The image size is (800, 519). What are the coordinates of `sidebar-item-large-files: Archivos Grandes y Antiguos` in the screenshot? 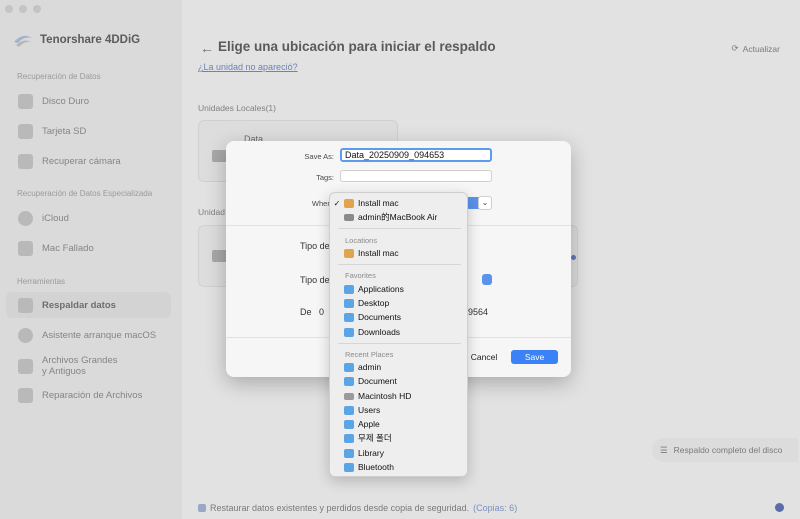 It's located at (88, 366).